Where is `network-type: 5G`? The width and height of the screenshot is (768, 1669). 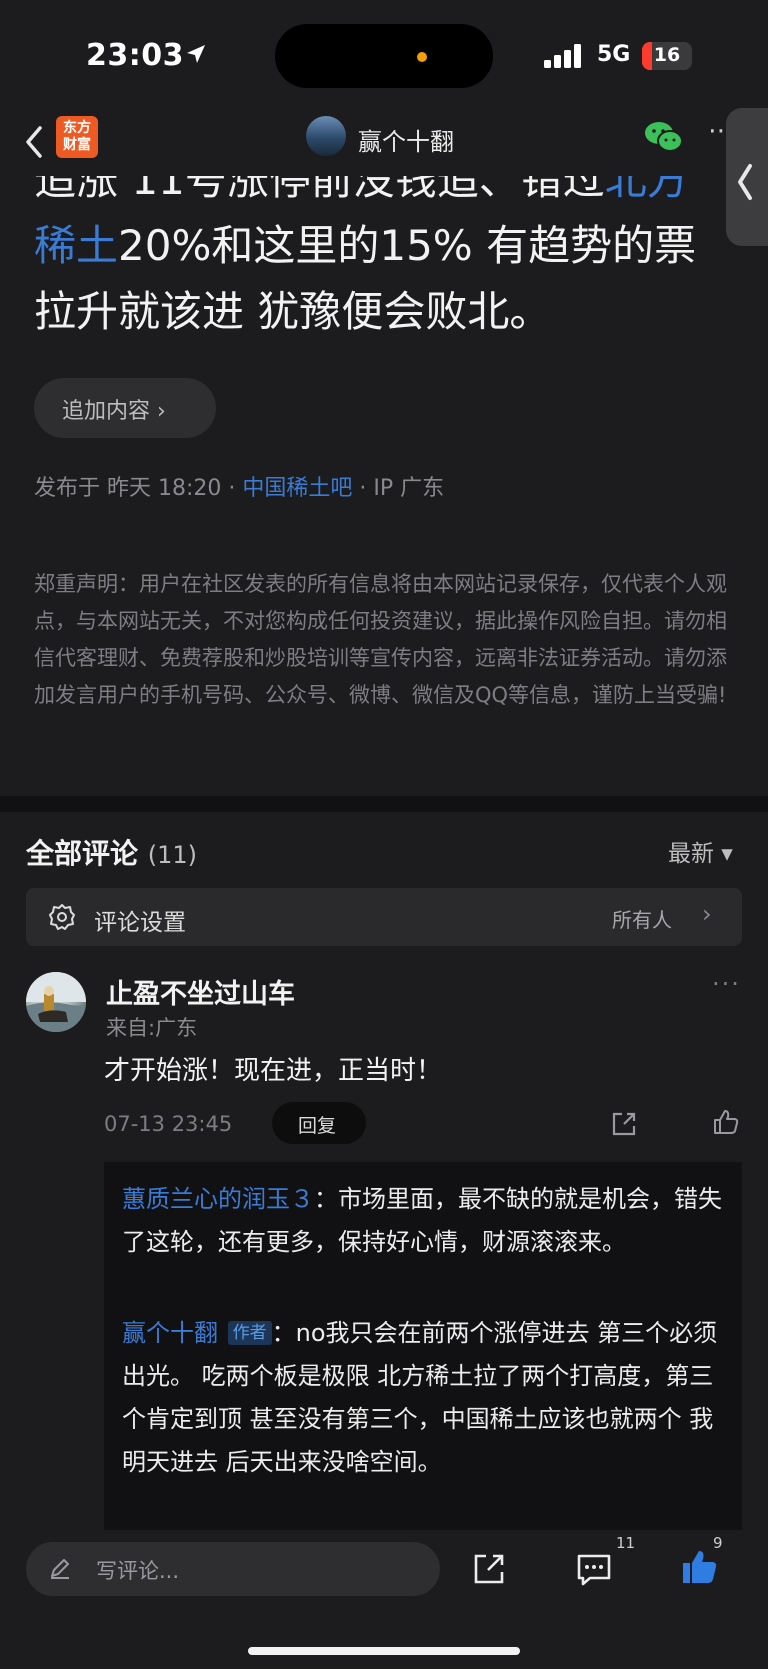
network-type: 5G is located at coordinates (614, 54).